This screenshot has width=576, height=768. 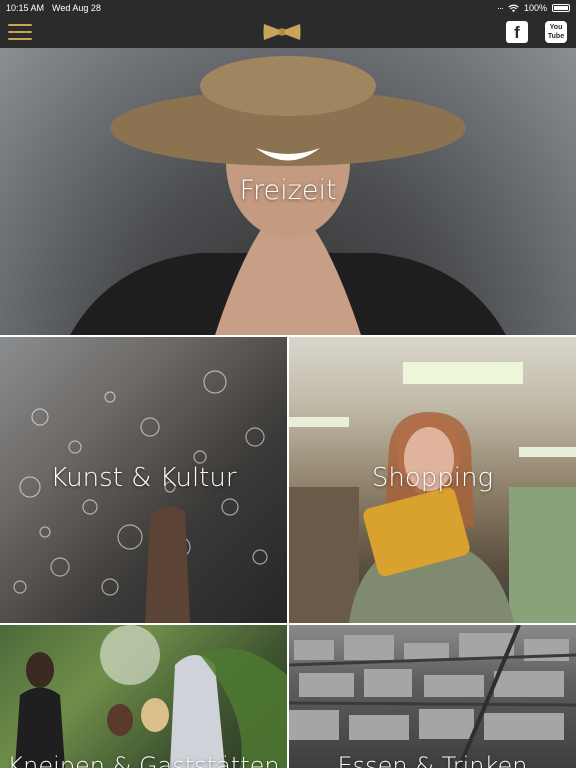 I want to click on city-photo, so click(x=432, y=696).